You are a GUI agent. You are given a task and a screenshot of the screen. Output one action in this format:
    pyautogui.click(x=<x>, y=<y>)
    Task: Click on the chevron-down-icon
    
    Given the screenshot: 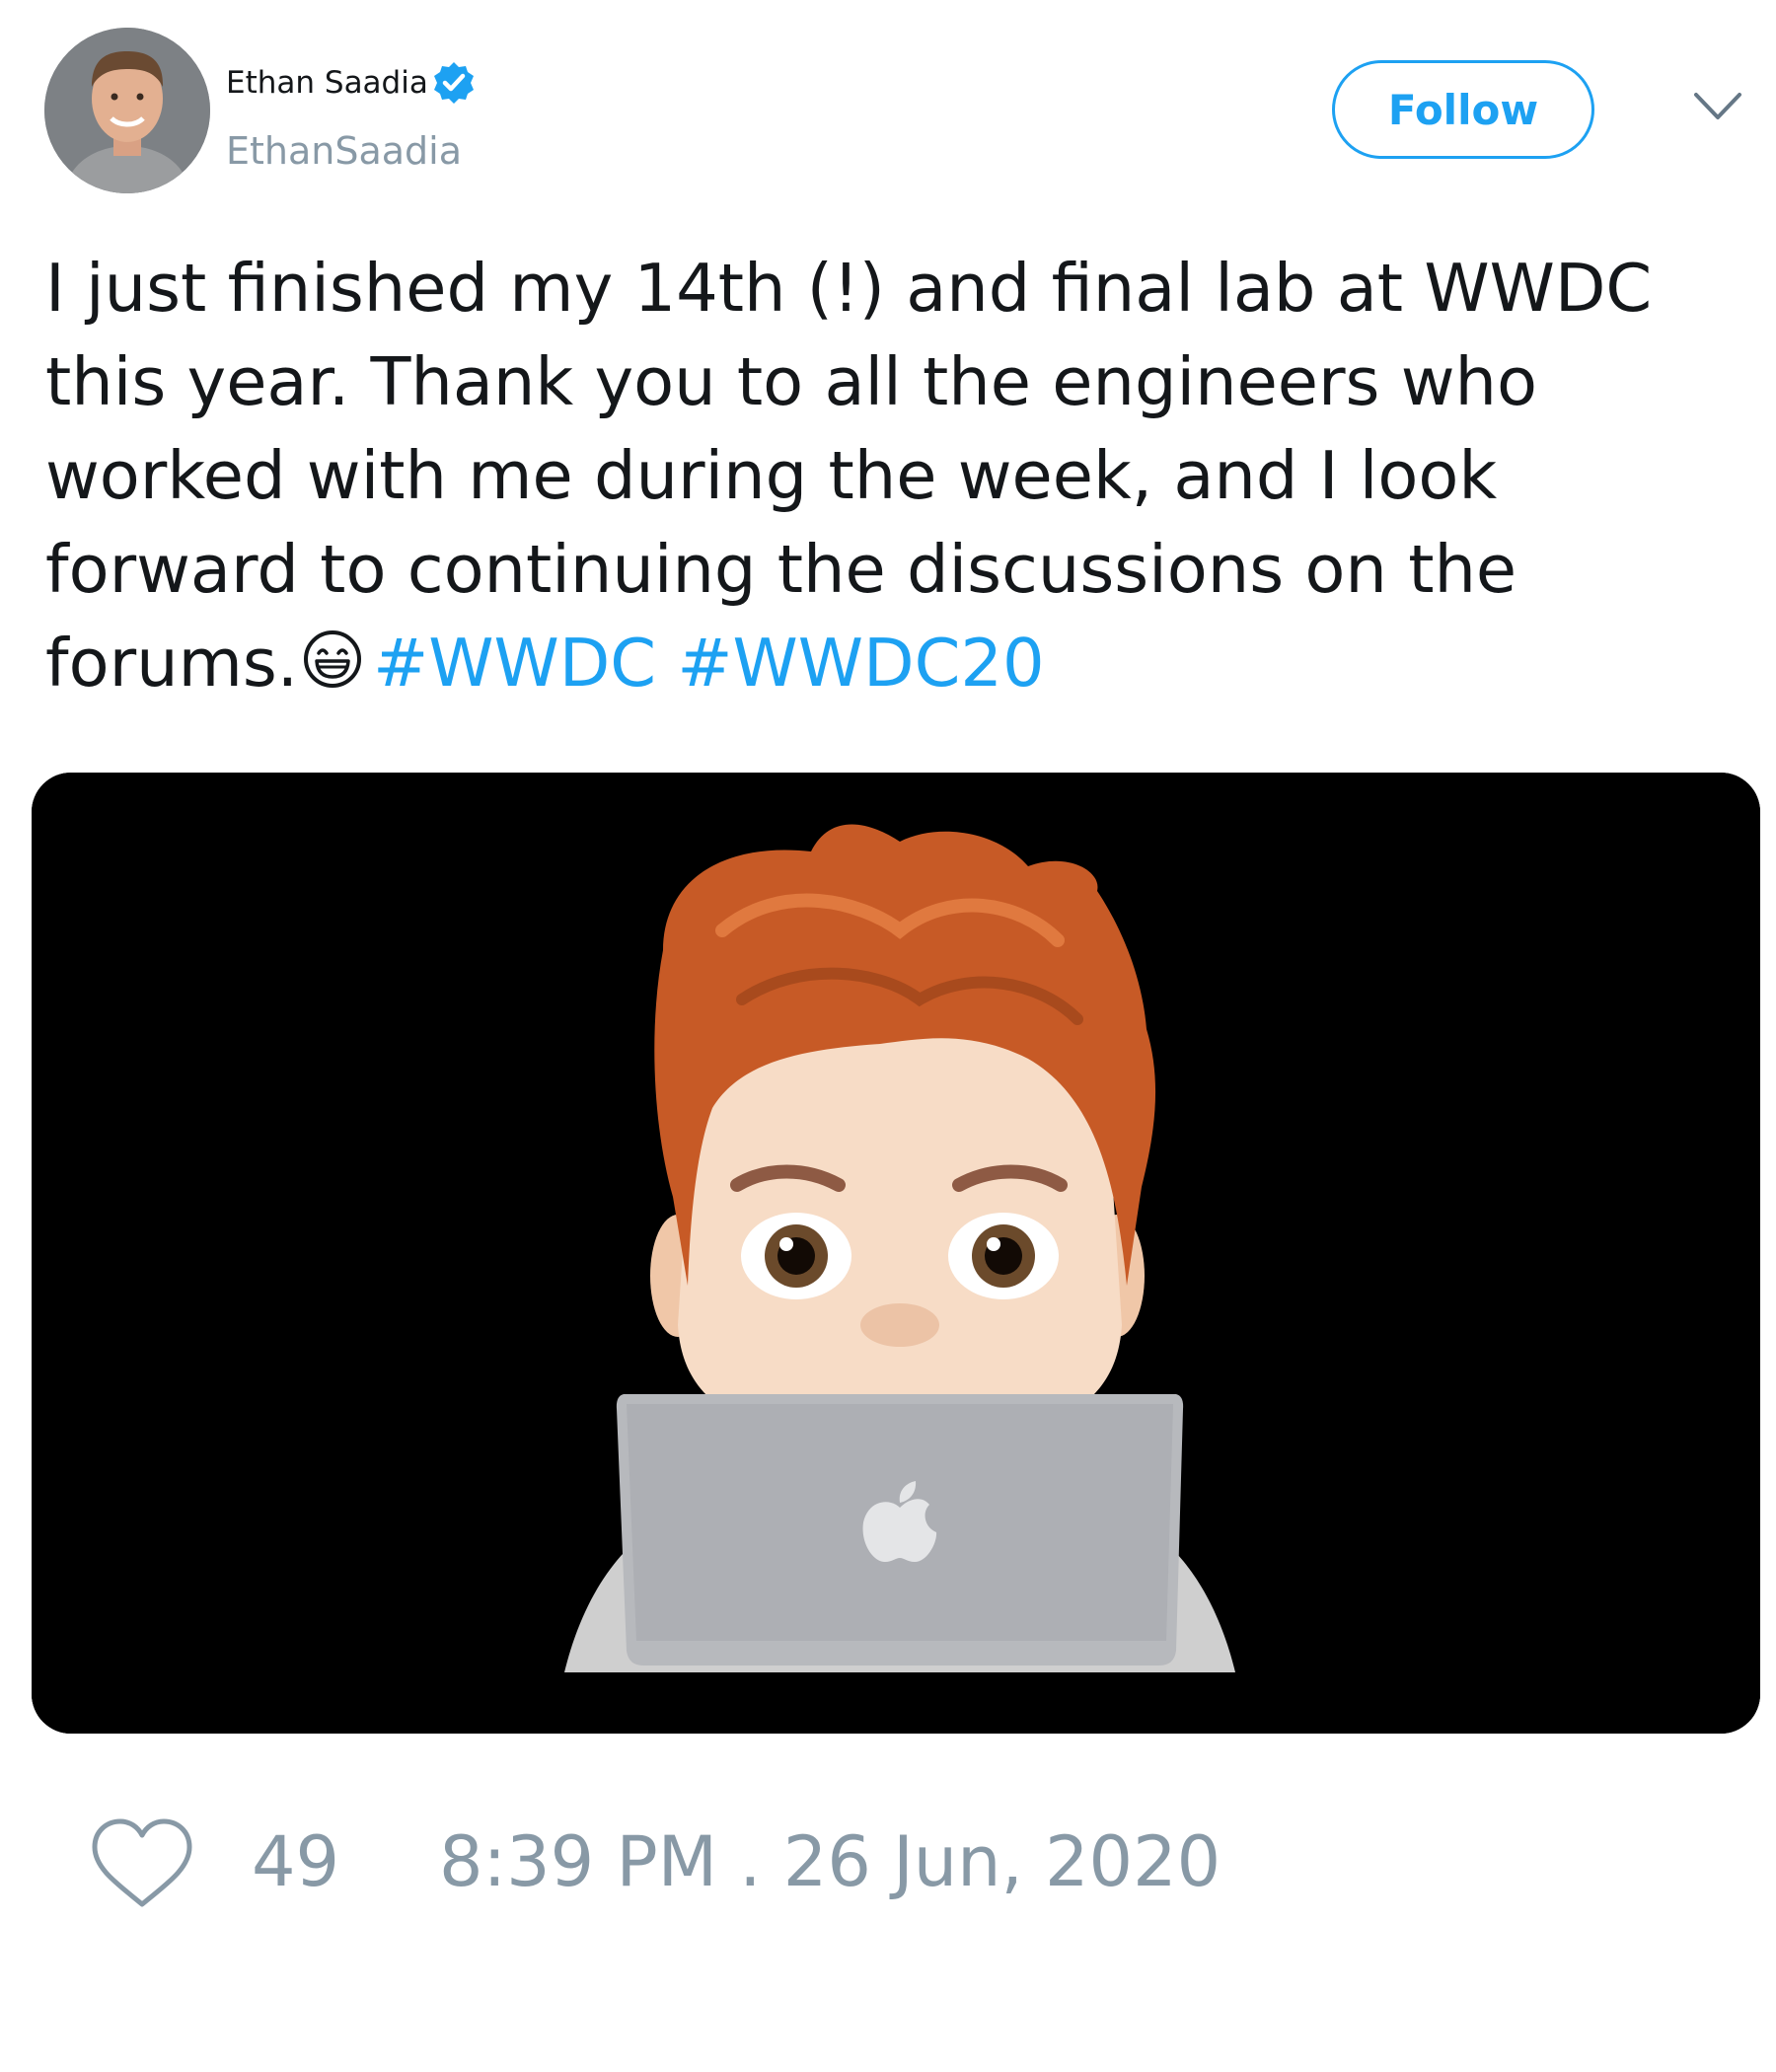 What is the action you would take?
    pyautogui.click(x=1718, y=106)
    